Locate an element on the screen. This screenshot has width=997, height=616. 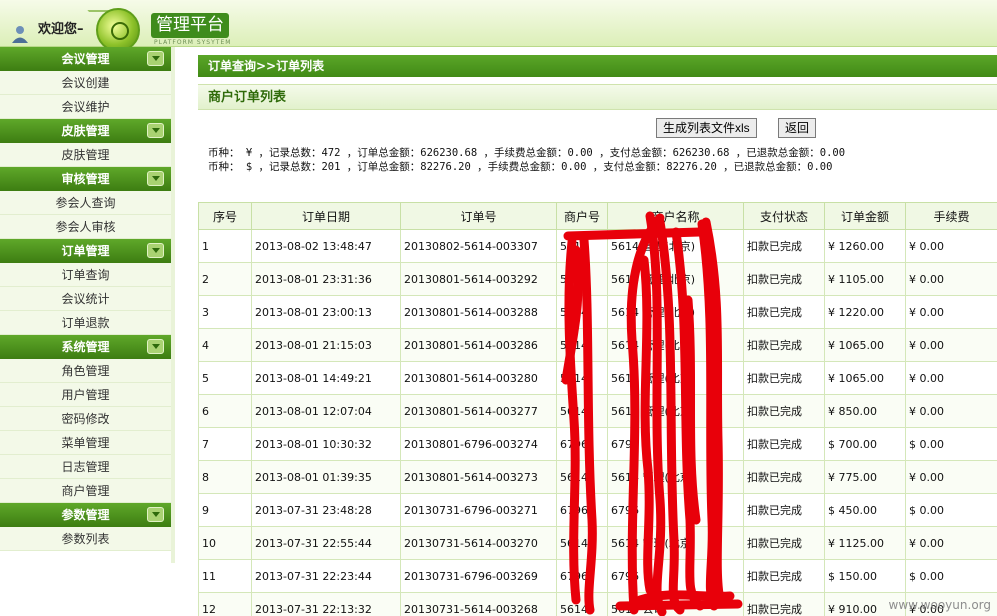
table-cell: 2013-08-01 14:49:21 is located at coordinates (326, 378).